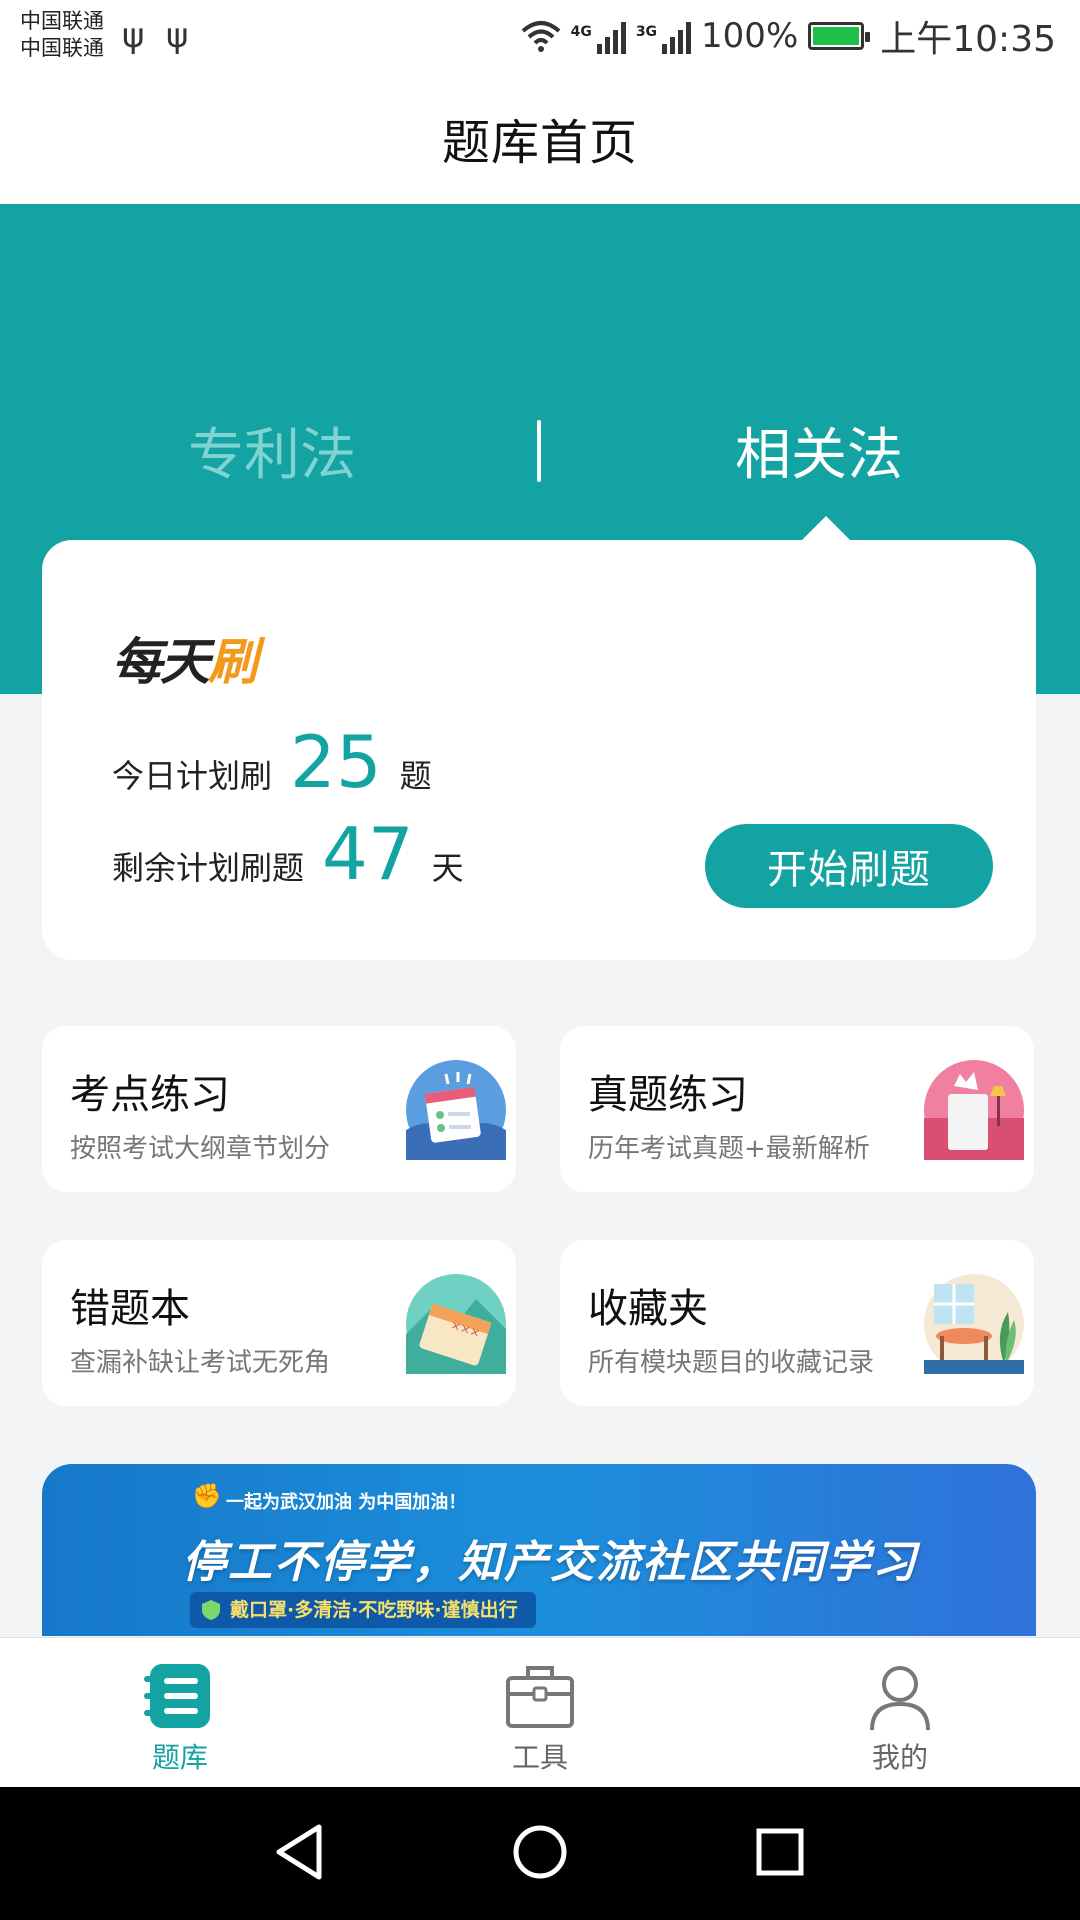  Describe the element at coordinates (797, 1323) in the screenshot. I see `feature-favorites: 收藏夹 所有模块题目的收藏记录` at that location.